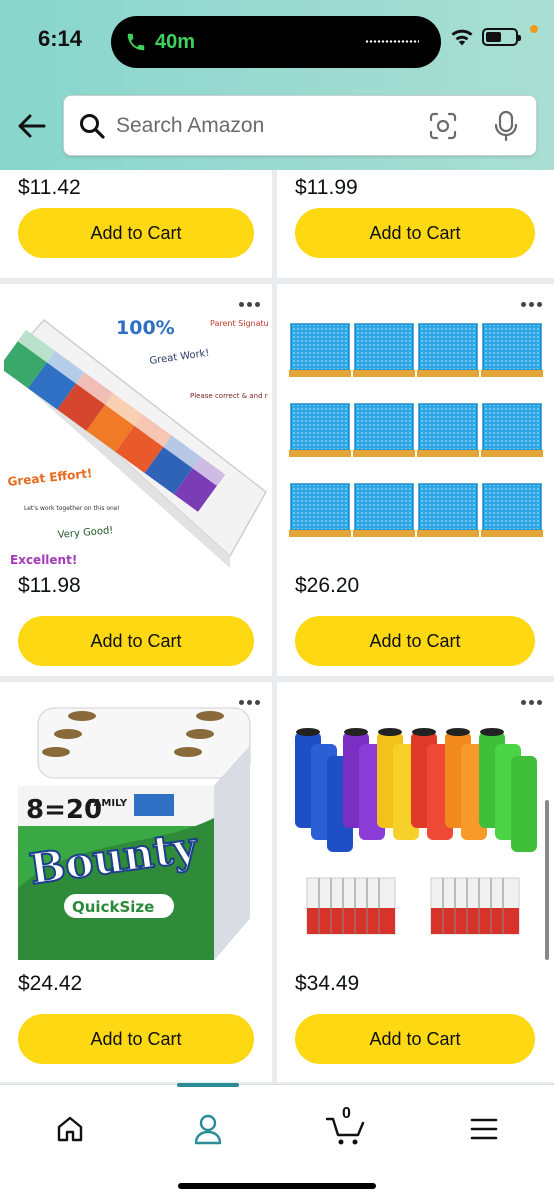  What do you see at coordinates (179, 357) in the screenshot?
I see `note-text: Great Work!` at bounding box center [179, 357].